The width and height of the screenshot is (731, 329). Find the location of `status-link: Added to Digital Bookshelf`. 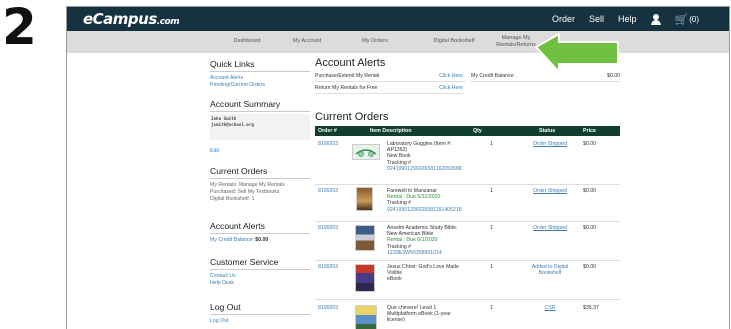

status-link: Added to Digital Bookshelf is located at coordinates (550, 270).